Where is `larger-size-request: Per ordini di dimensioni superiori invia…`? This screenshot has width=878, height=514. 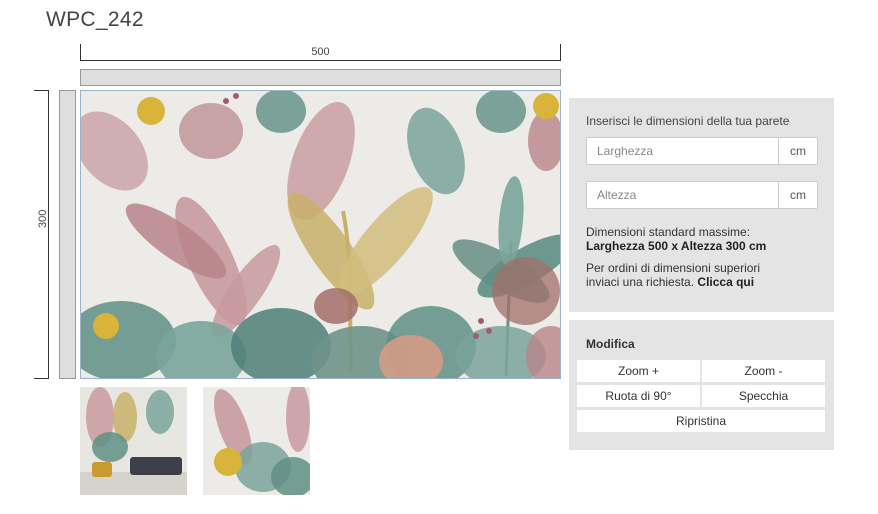 larger-size-request: Per ordini di dimensioni superiori invia… is located at coordinates (702, 275).